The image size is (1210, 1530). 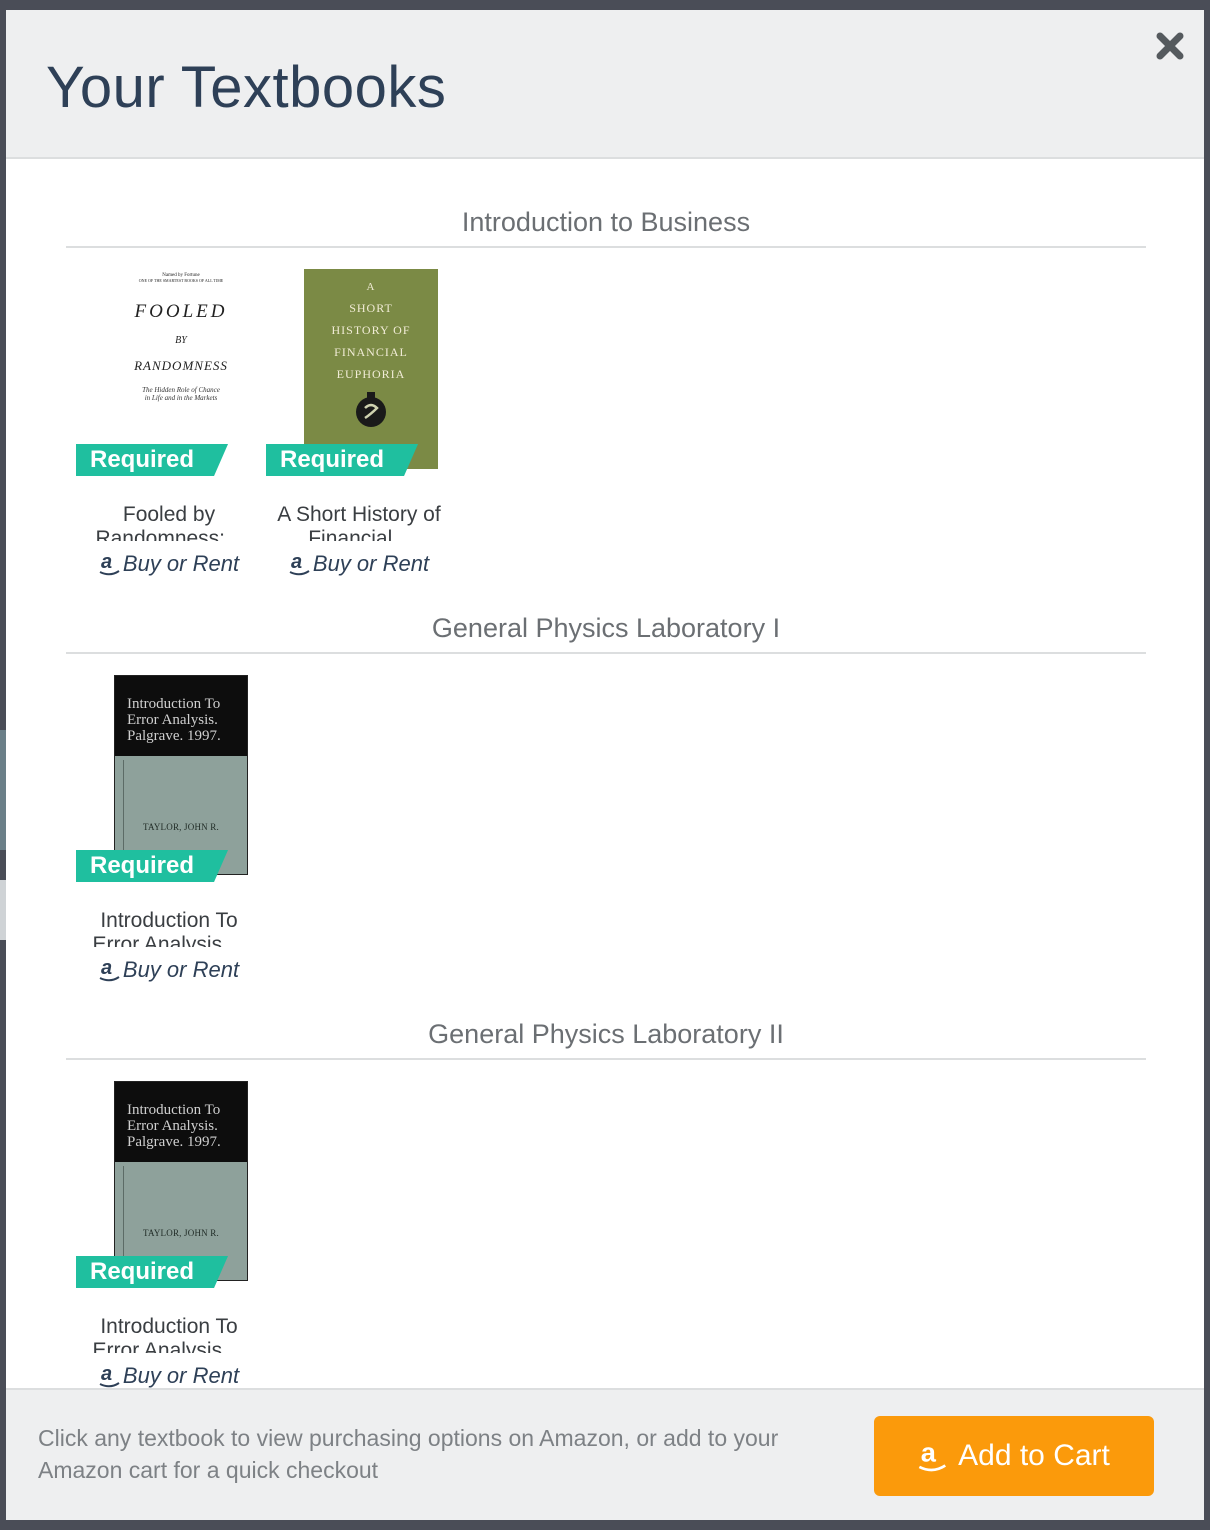 I want to click on section-heading: General Physics Laboratory I, so click(x=606, y=633).